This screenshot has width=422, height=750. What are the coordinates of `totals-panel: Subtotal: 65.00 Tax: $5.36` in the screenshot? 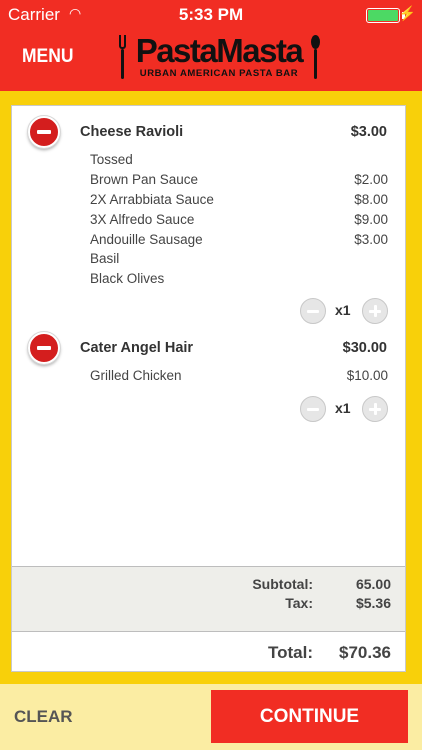 It's located at (208, 599).